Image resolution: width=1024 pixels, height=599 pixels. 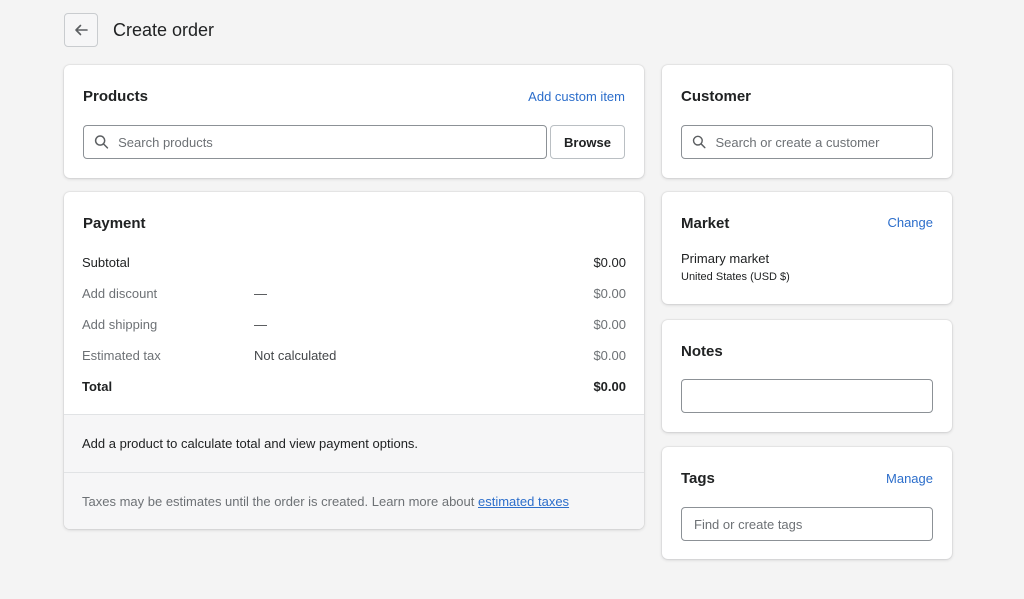 What do you see at coordinates (609, 293) in the screenshot?
I see `discount-amount: $0.00` at bounding box center [609, 293].